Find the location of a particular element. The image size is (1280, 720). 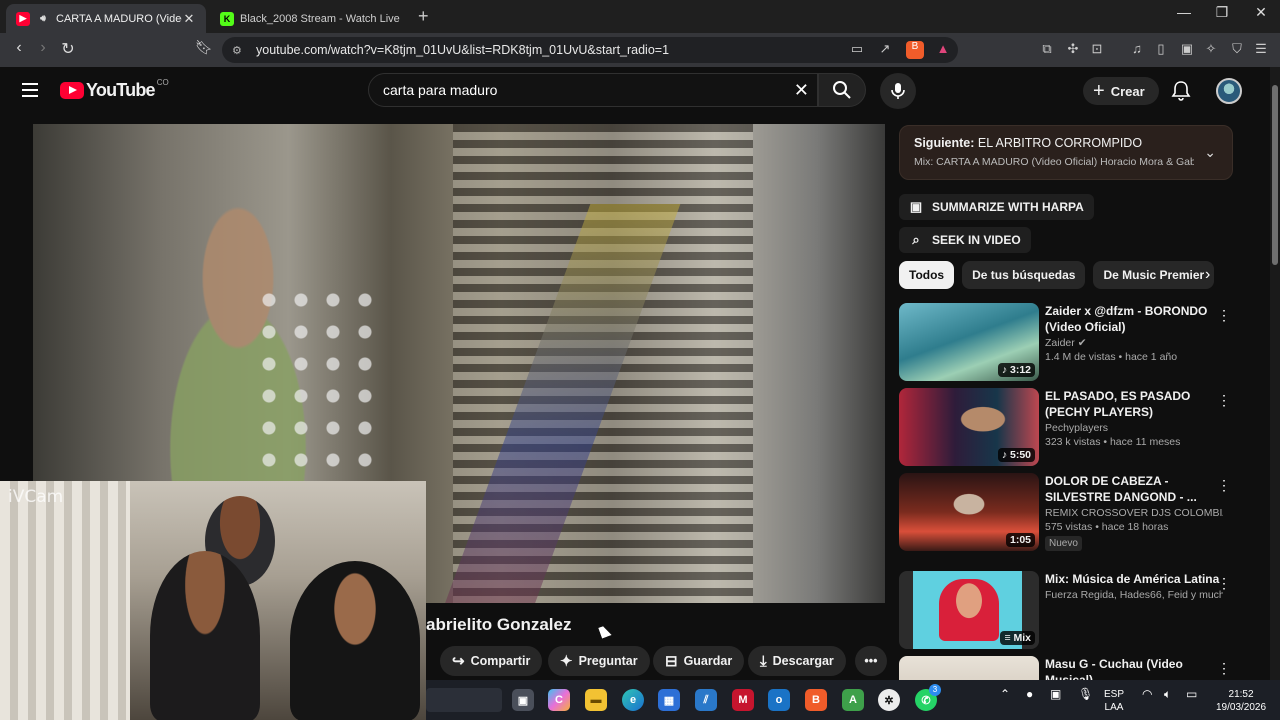

download-button: ⤓ Descargar is located at coordinates (797, 661).